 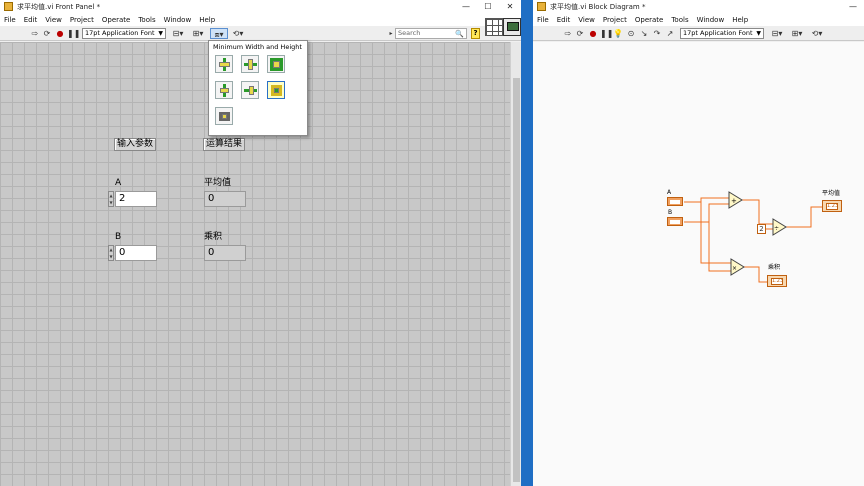 What do you see at coordinates (618, 33) in the screenshot?
I see `highlight-execution-icon: 💡` at bounding box center [618, 33].